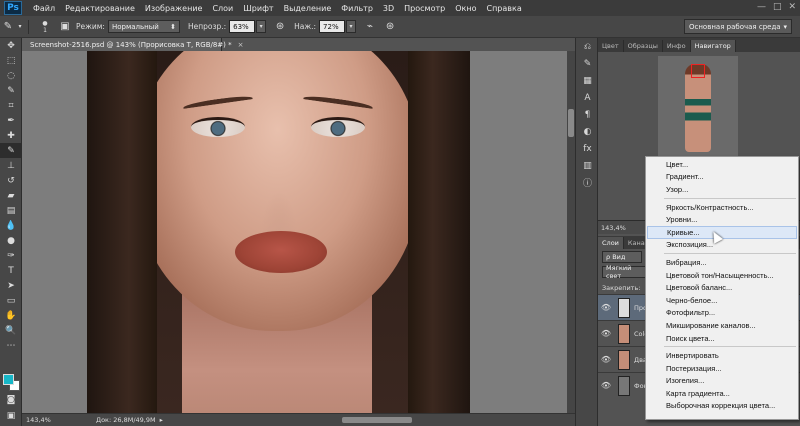 The height and width of the screenshot is (426, 800). I want to click on screen-mode-icon: ▣, so click(11, 415).